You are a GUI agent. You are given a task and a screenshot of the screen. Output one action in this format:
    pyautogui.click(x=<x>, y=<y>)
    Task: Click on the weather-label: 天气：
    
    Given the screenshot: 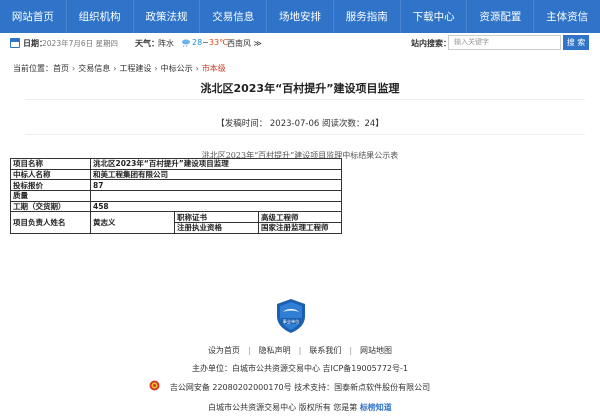 What is the action you would take?
    pyautogui.click(x=147, y=43)
    